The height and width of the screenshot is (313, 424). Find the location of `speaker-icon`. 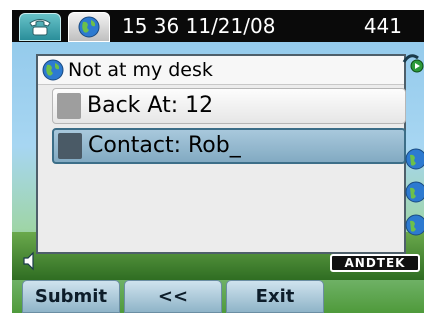

speaker-icon is located at coordinates (28, 261).